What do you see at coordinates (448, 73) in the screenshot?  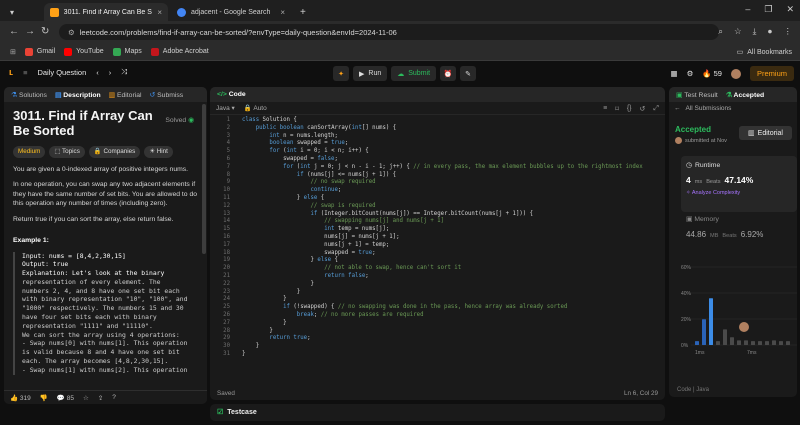 I see `timer-button: ⏰` at bounding box center [448, 73].